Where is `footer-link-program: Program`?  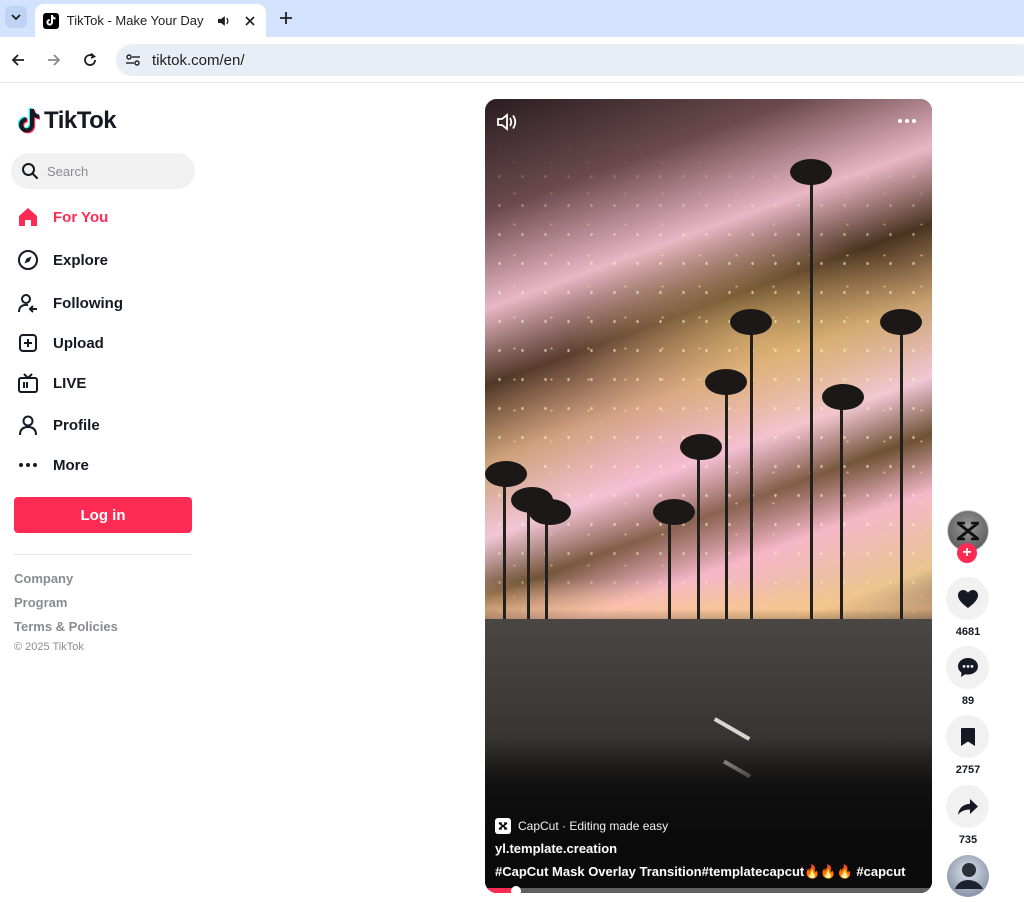
footer-link-program: Program is located at coordinates (40, 602).